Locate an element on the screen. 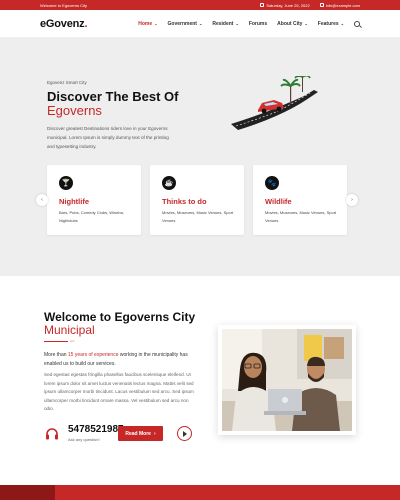  nav-label: About City is located at coordinates (289, 24).